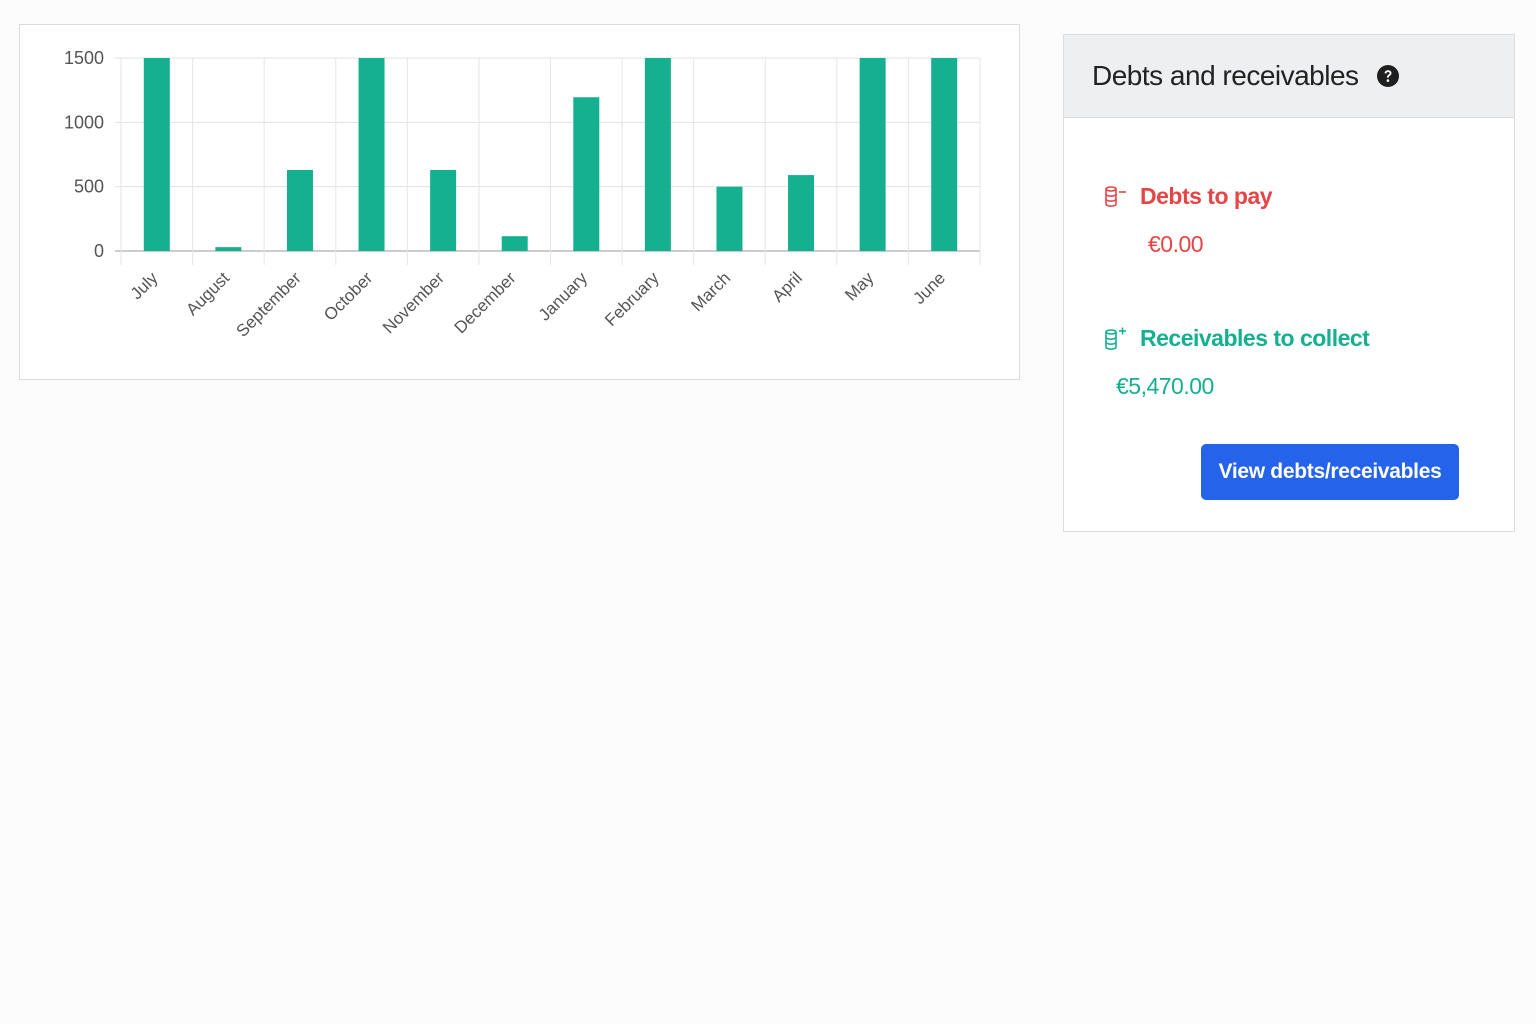  What do you see at coordinates (632, 299) in the screenshot?
I see `x-tick-label: February` at bounding box center [632, 299].